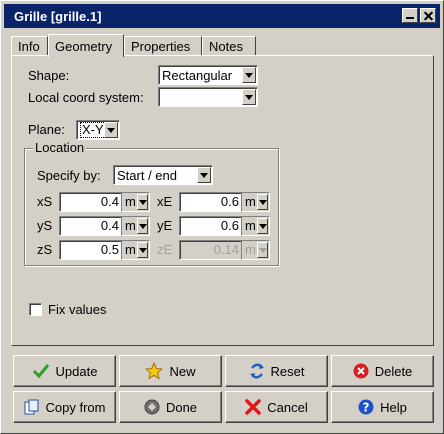  What do you see at coordinates (45, 249) in the screenshot?
I see `zs-label: zS` at bounding box center [45, 249].